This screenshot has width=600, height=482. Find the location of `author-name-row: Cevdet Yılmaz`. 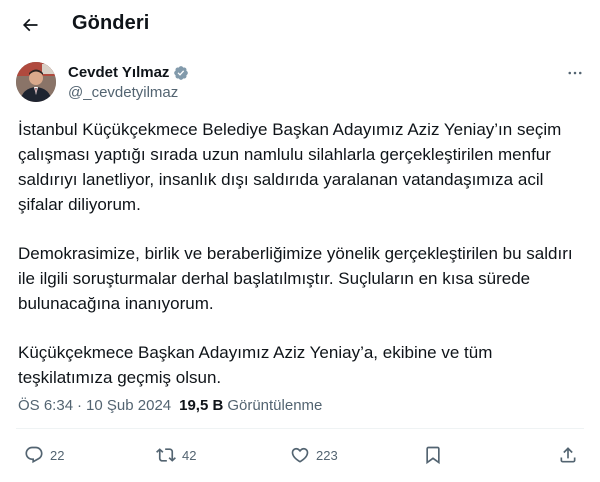

author-name-row: Cevdet Yılmaz is located at coordinates (128, 72).